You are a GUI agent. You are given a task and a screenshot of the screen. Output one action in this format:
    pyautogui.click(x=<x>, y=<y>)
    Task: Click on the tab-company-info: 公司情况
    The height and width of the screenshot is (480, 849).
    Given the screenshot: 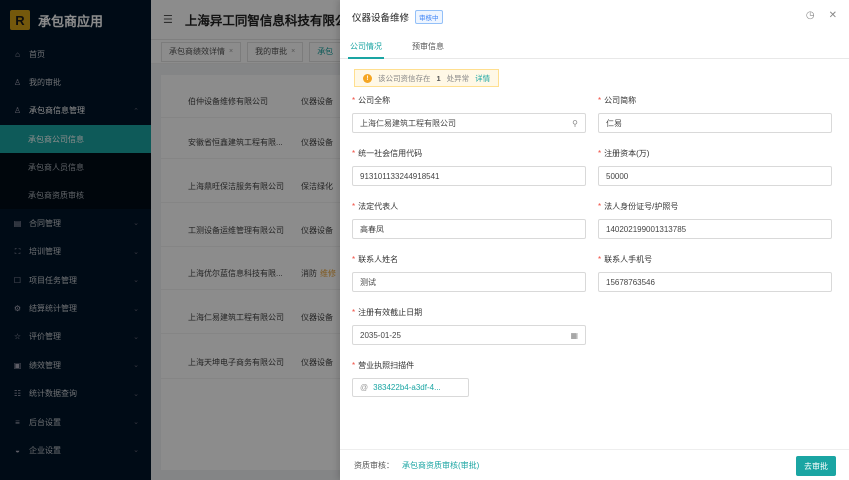 What is the action you would take?
    pyautogui.click(x=366, y=50)
    